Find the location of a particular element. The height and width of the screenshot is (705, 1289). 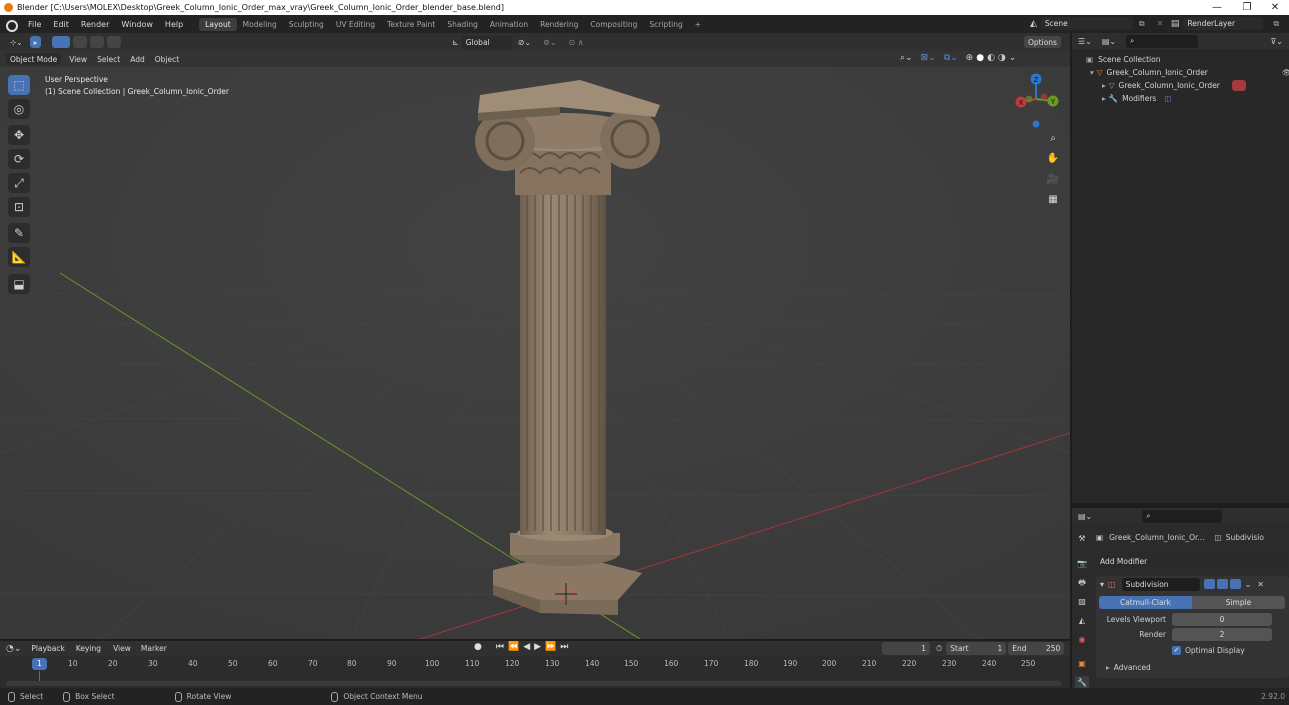

timeline-scrollbar is located at coordinates (534, 683).